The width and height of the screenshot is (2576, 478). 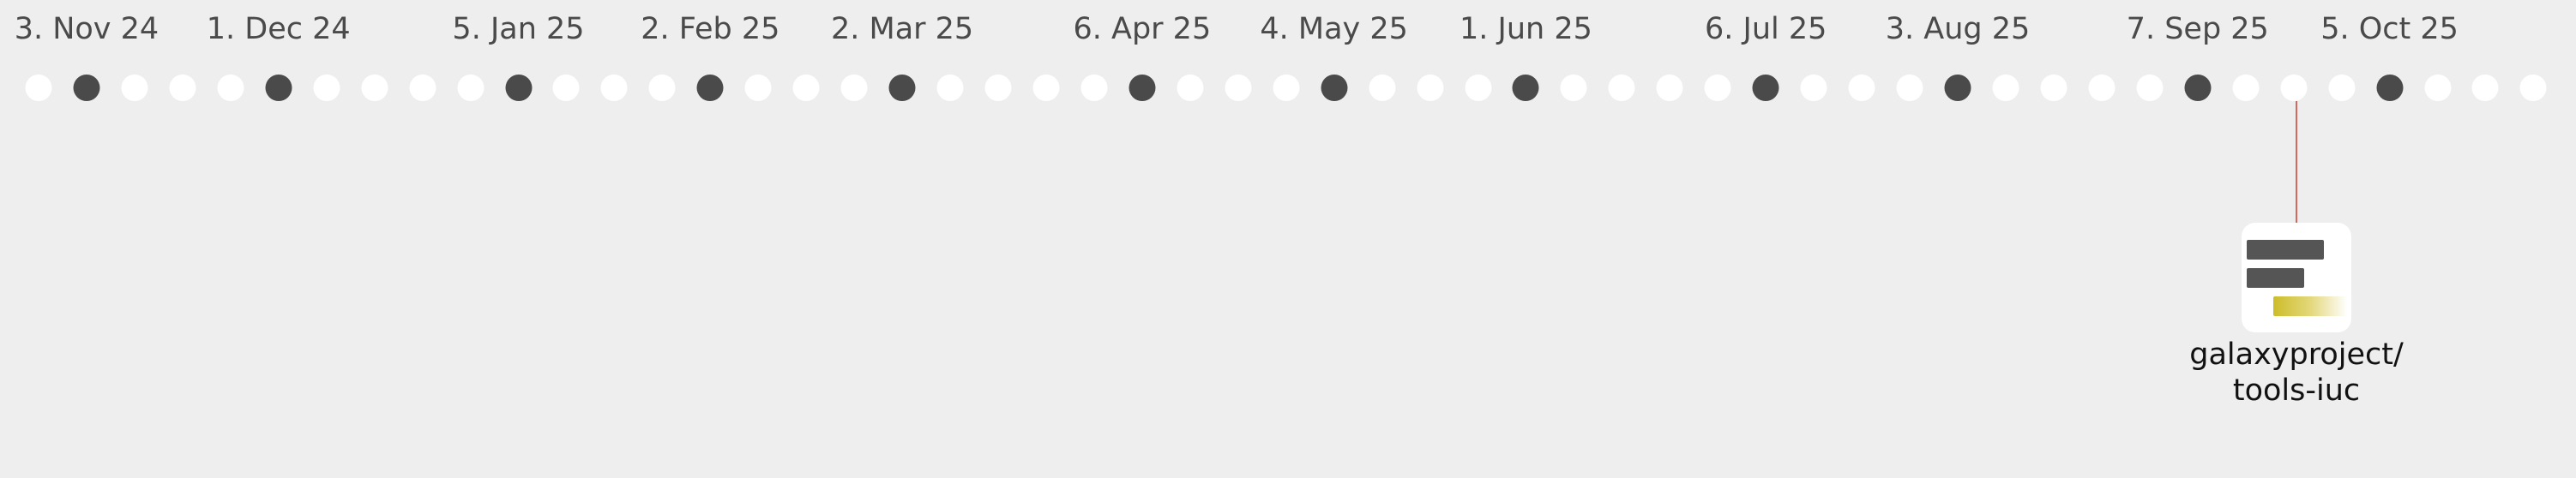 What do you see at coordinates (2310, 306) in the screenshot?
I see `icon-bar-bottom` at bounding box center [2310, 306].